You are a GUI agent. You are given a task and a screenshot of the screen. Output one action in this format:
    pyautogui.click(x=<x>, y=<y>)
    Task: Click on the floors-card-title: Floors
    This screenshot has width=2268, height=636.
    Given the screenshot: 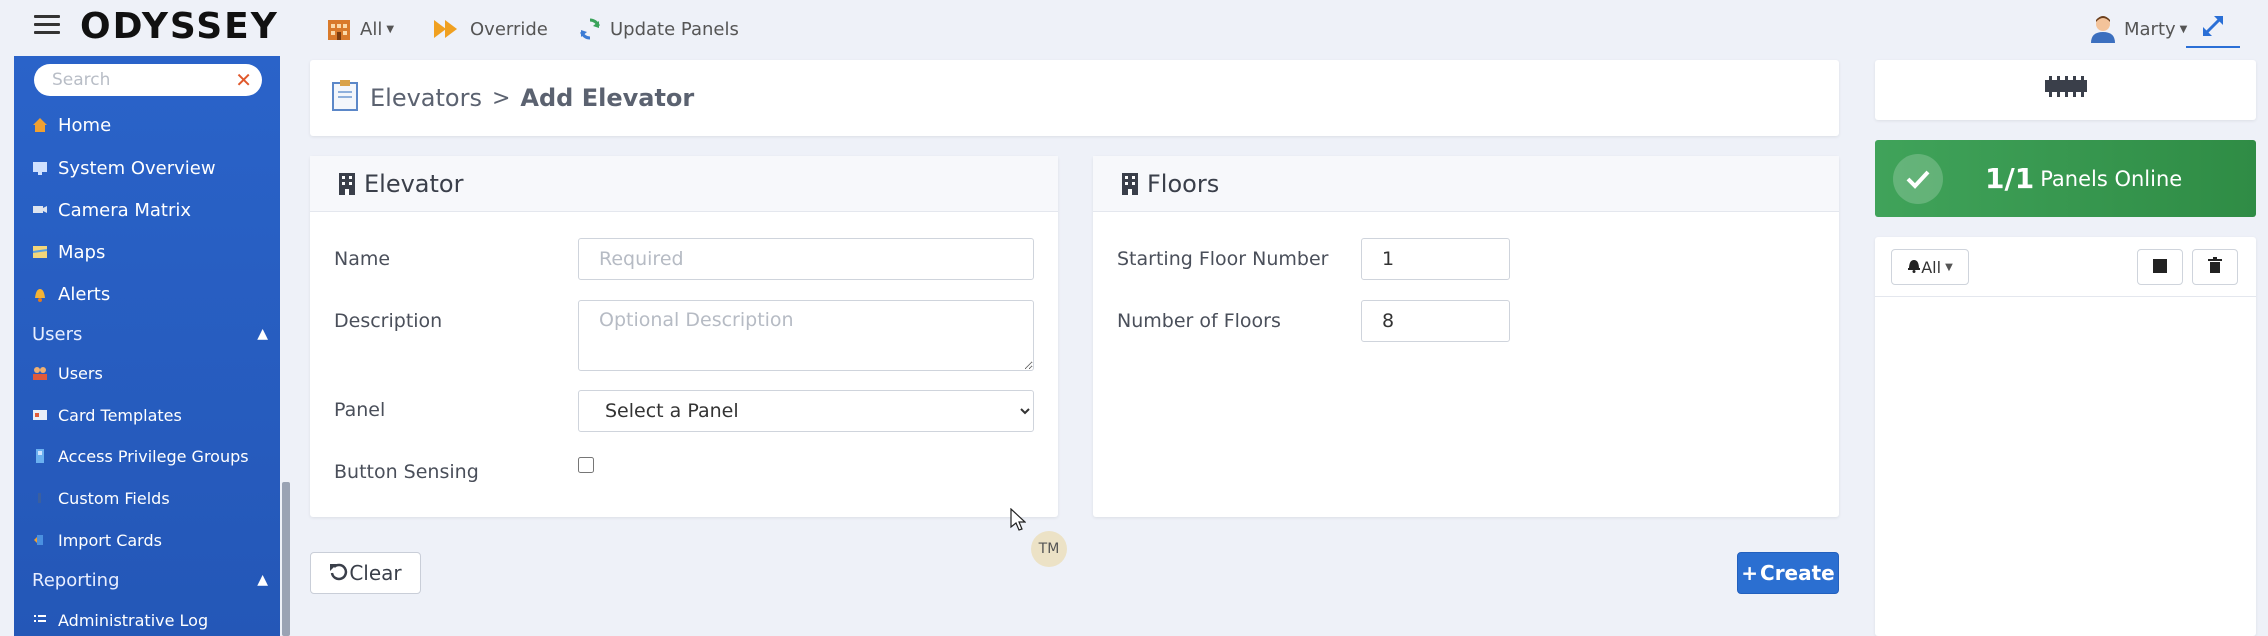 What is the action you would take?
    pyautogui.click(x=1183, y=183)
    